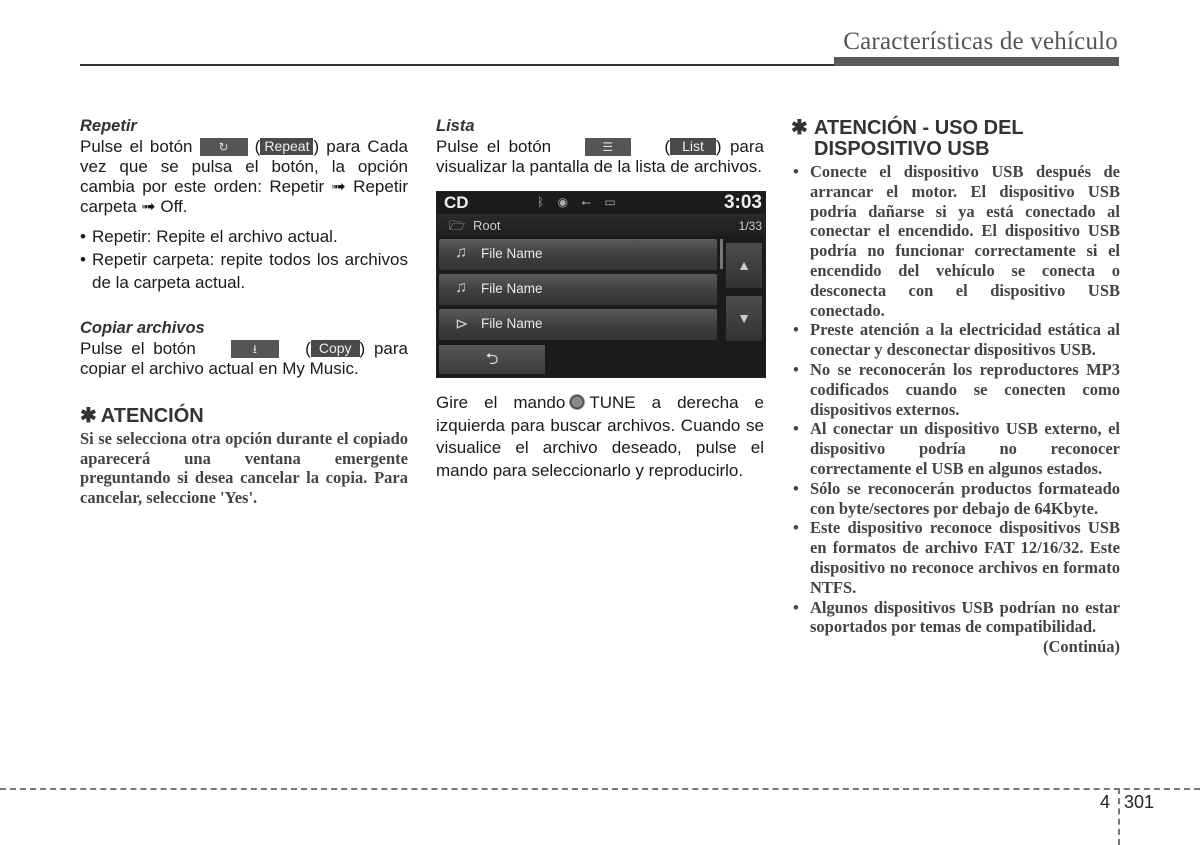 The image size is (1200, 845). Describe the element at coordinates (919, 138) in the screenshot. I see `usb-attention-heading-text: ATENCIÓN - USO DEL DISPOSITIVO USB` at that location.